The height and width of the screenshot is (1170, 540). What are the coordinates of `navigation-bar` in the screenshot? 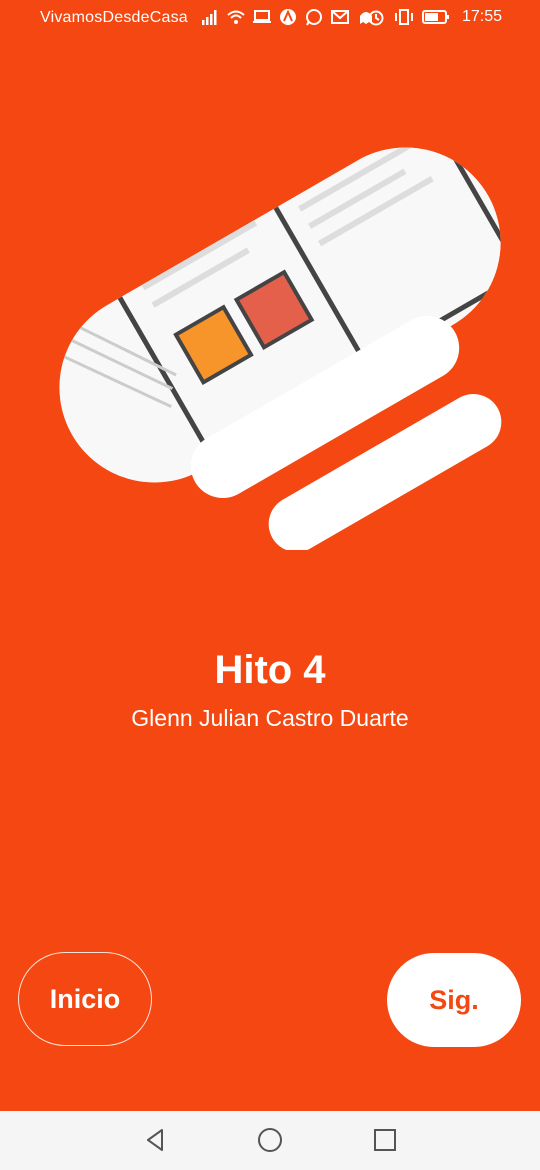 It's located at (270, 1140).